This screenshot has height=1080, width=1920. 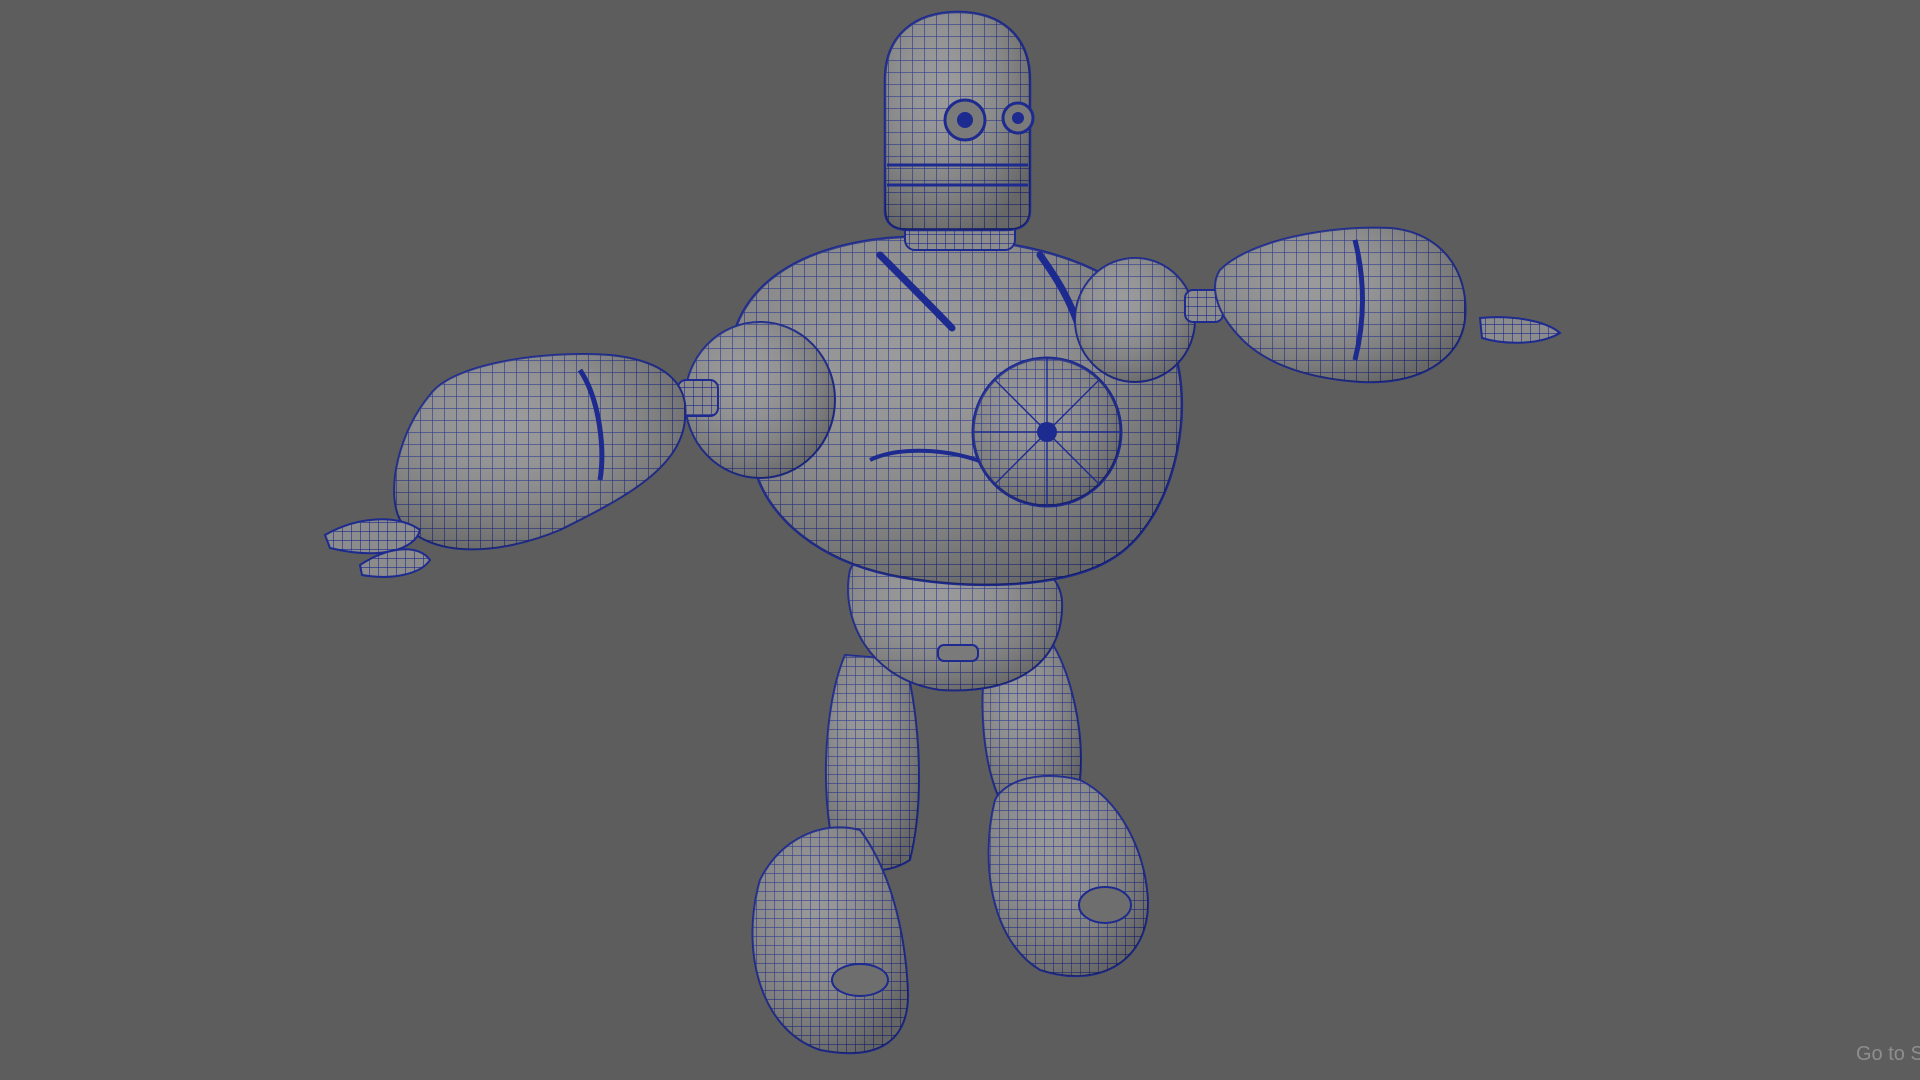 What do you see at coordinates (1047, 432) in the screenshot?
I see `chest-disc` at bounding box center [1047, 432].